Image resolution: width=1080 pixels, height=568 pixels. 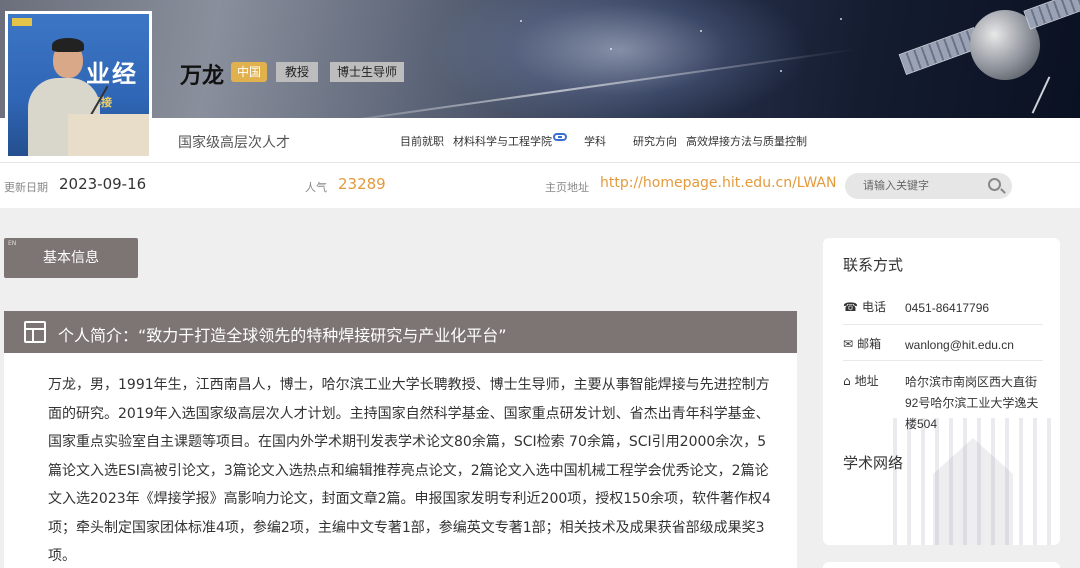 I want to click on homepage-label: 主页地址, so click(x=567, y=187).